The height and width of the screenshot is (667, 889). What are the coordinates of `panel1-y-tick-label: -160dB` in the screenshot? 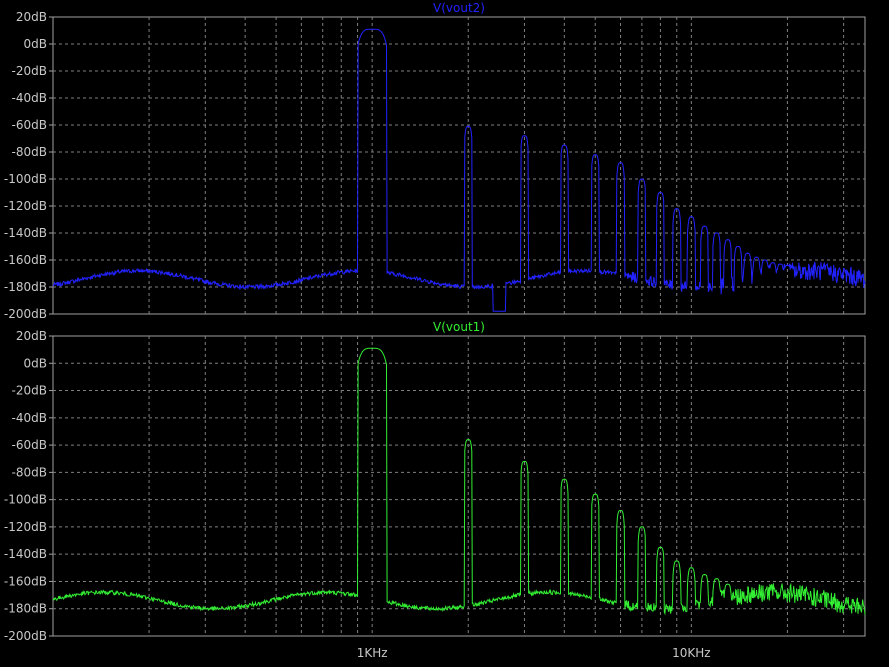 It's located at (25, 260).